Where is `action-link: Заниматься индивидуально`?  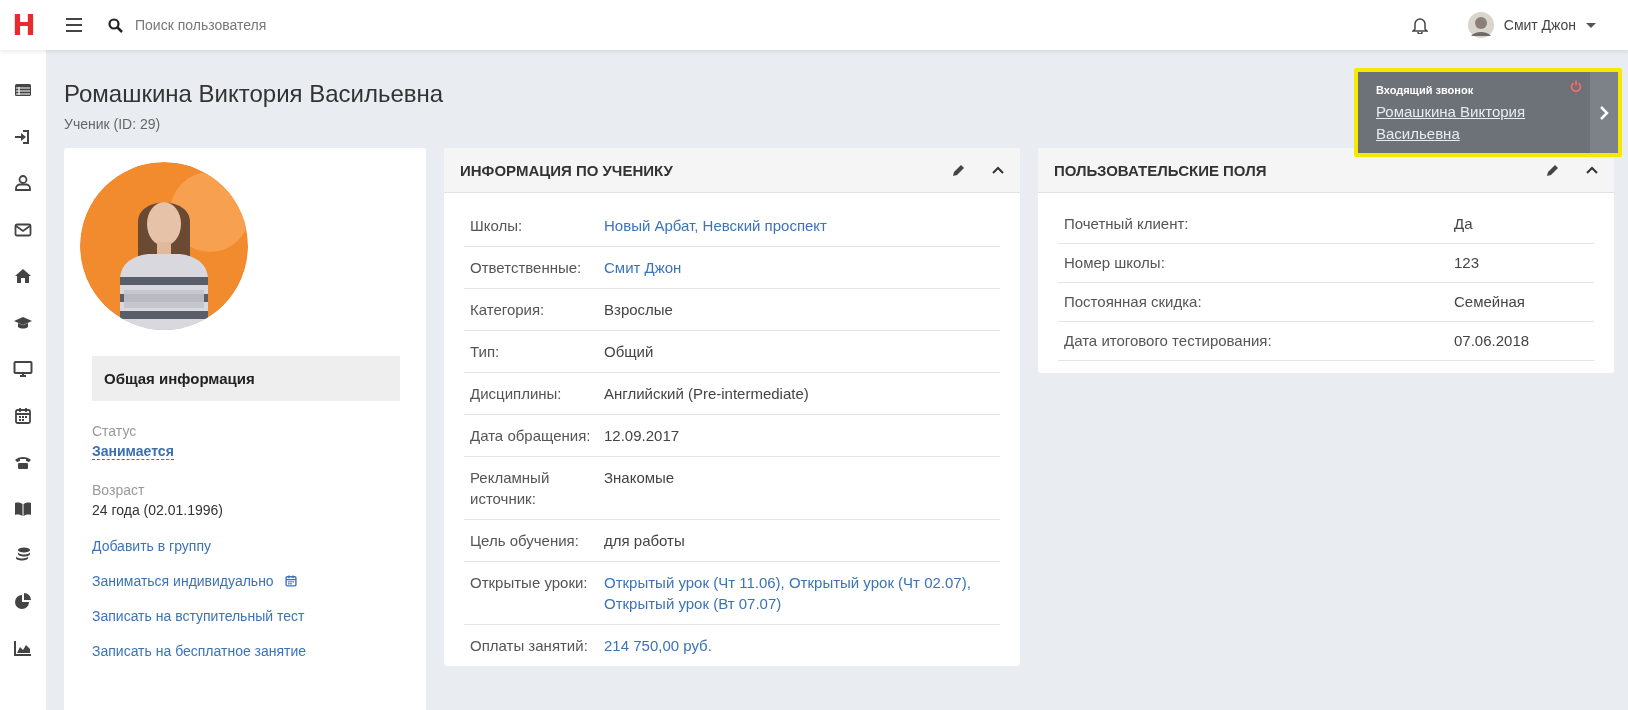 action-link: Заниматься индивидуально is located at coordinates (183, 581).